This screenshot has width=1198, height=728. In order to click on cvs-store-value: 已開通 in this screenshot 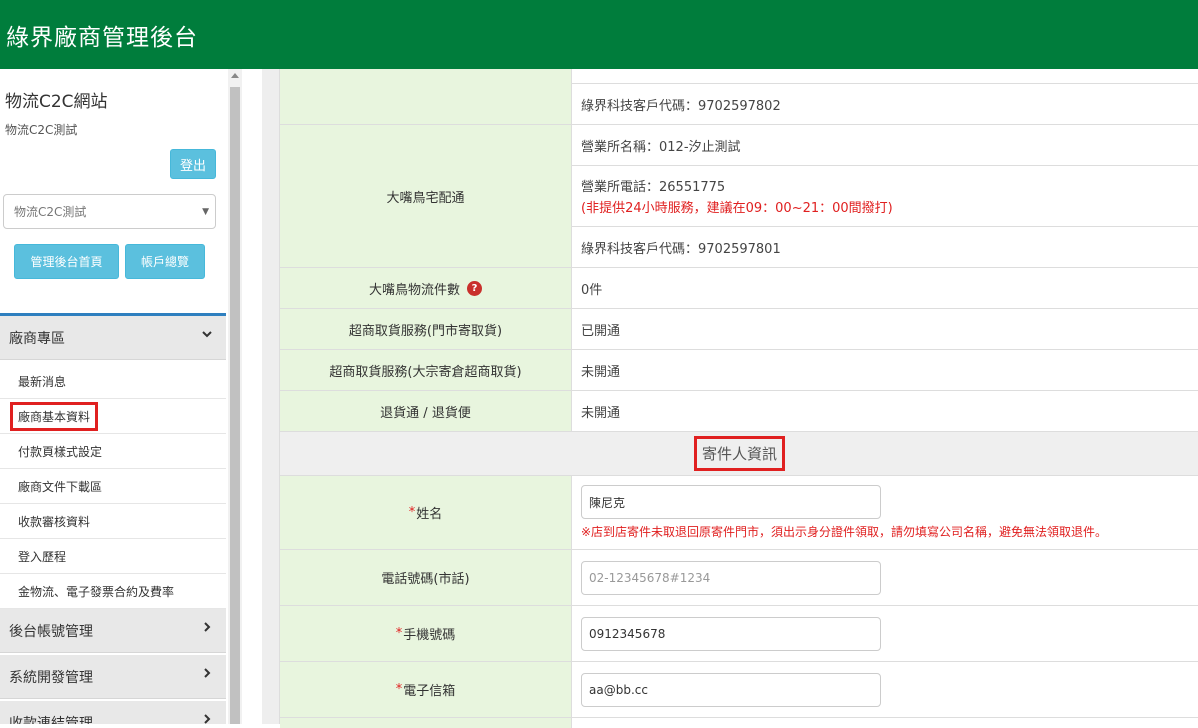, I will do `click(601, 331)`.